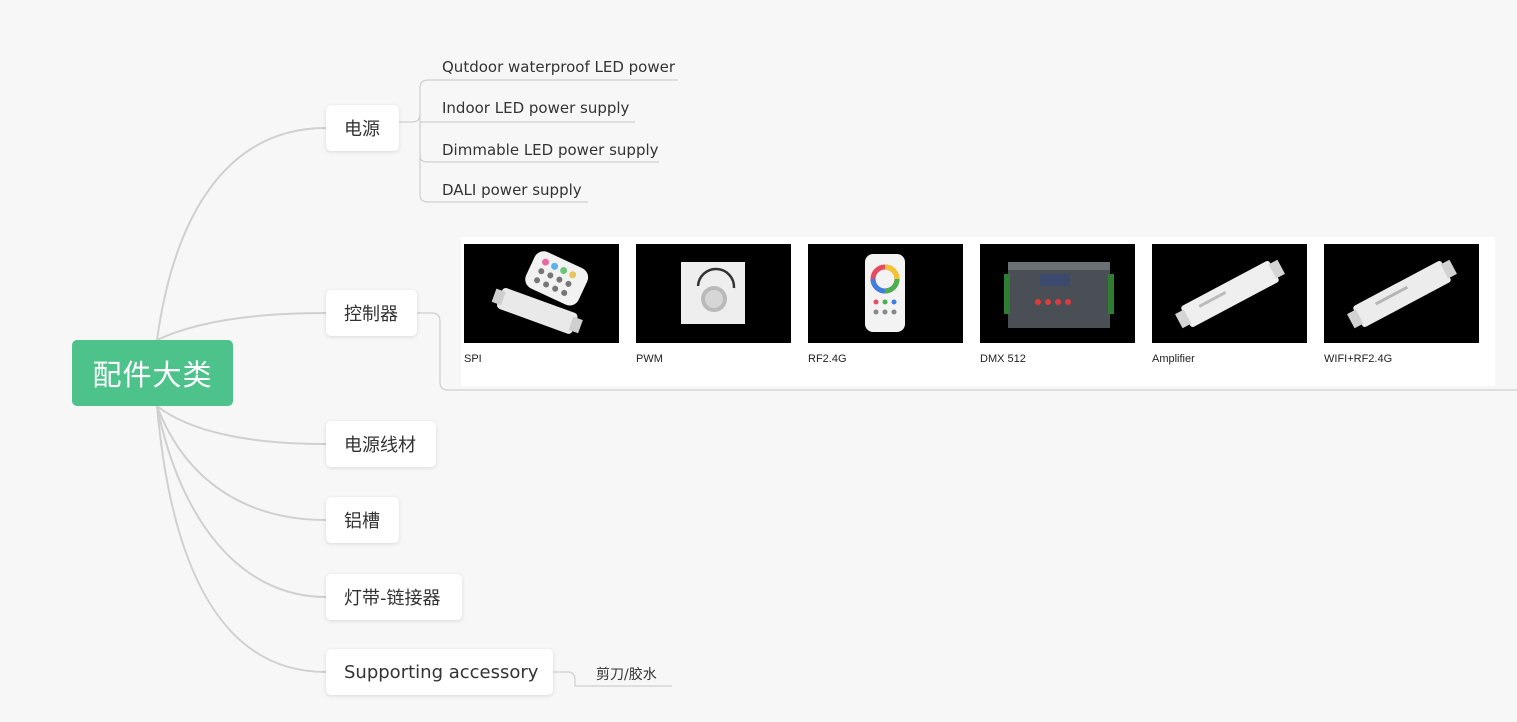 This screenshot has height=722, width=1517. What do you see at coordinates (241, 234) in the screenshot?
I see `connector-root-power` at bounding box center [241, 234].